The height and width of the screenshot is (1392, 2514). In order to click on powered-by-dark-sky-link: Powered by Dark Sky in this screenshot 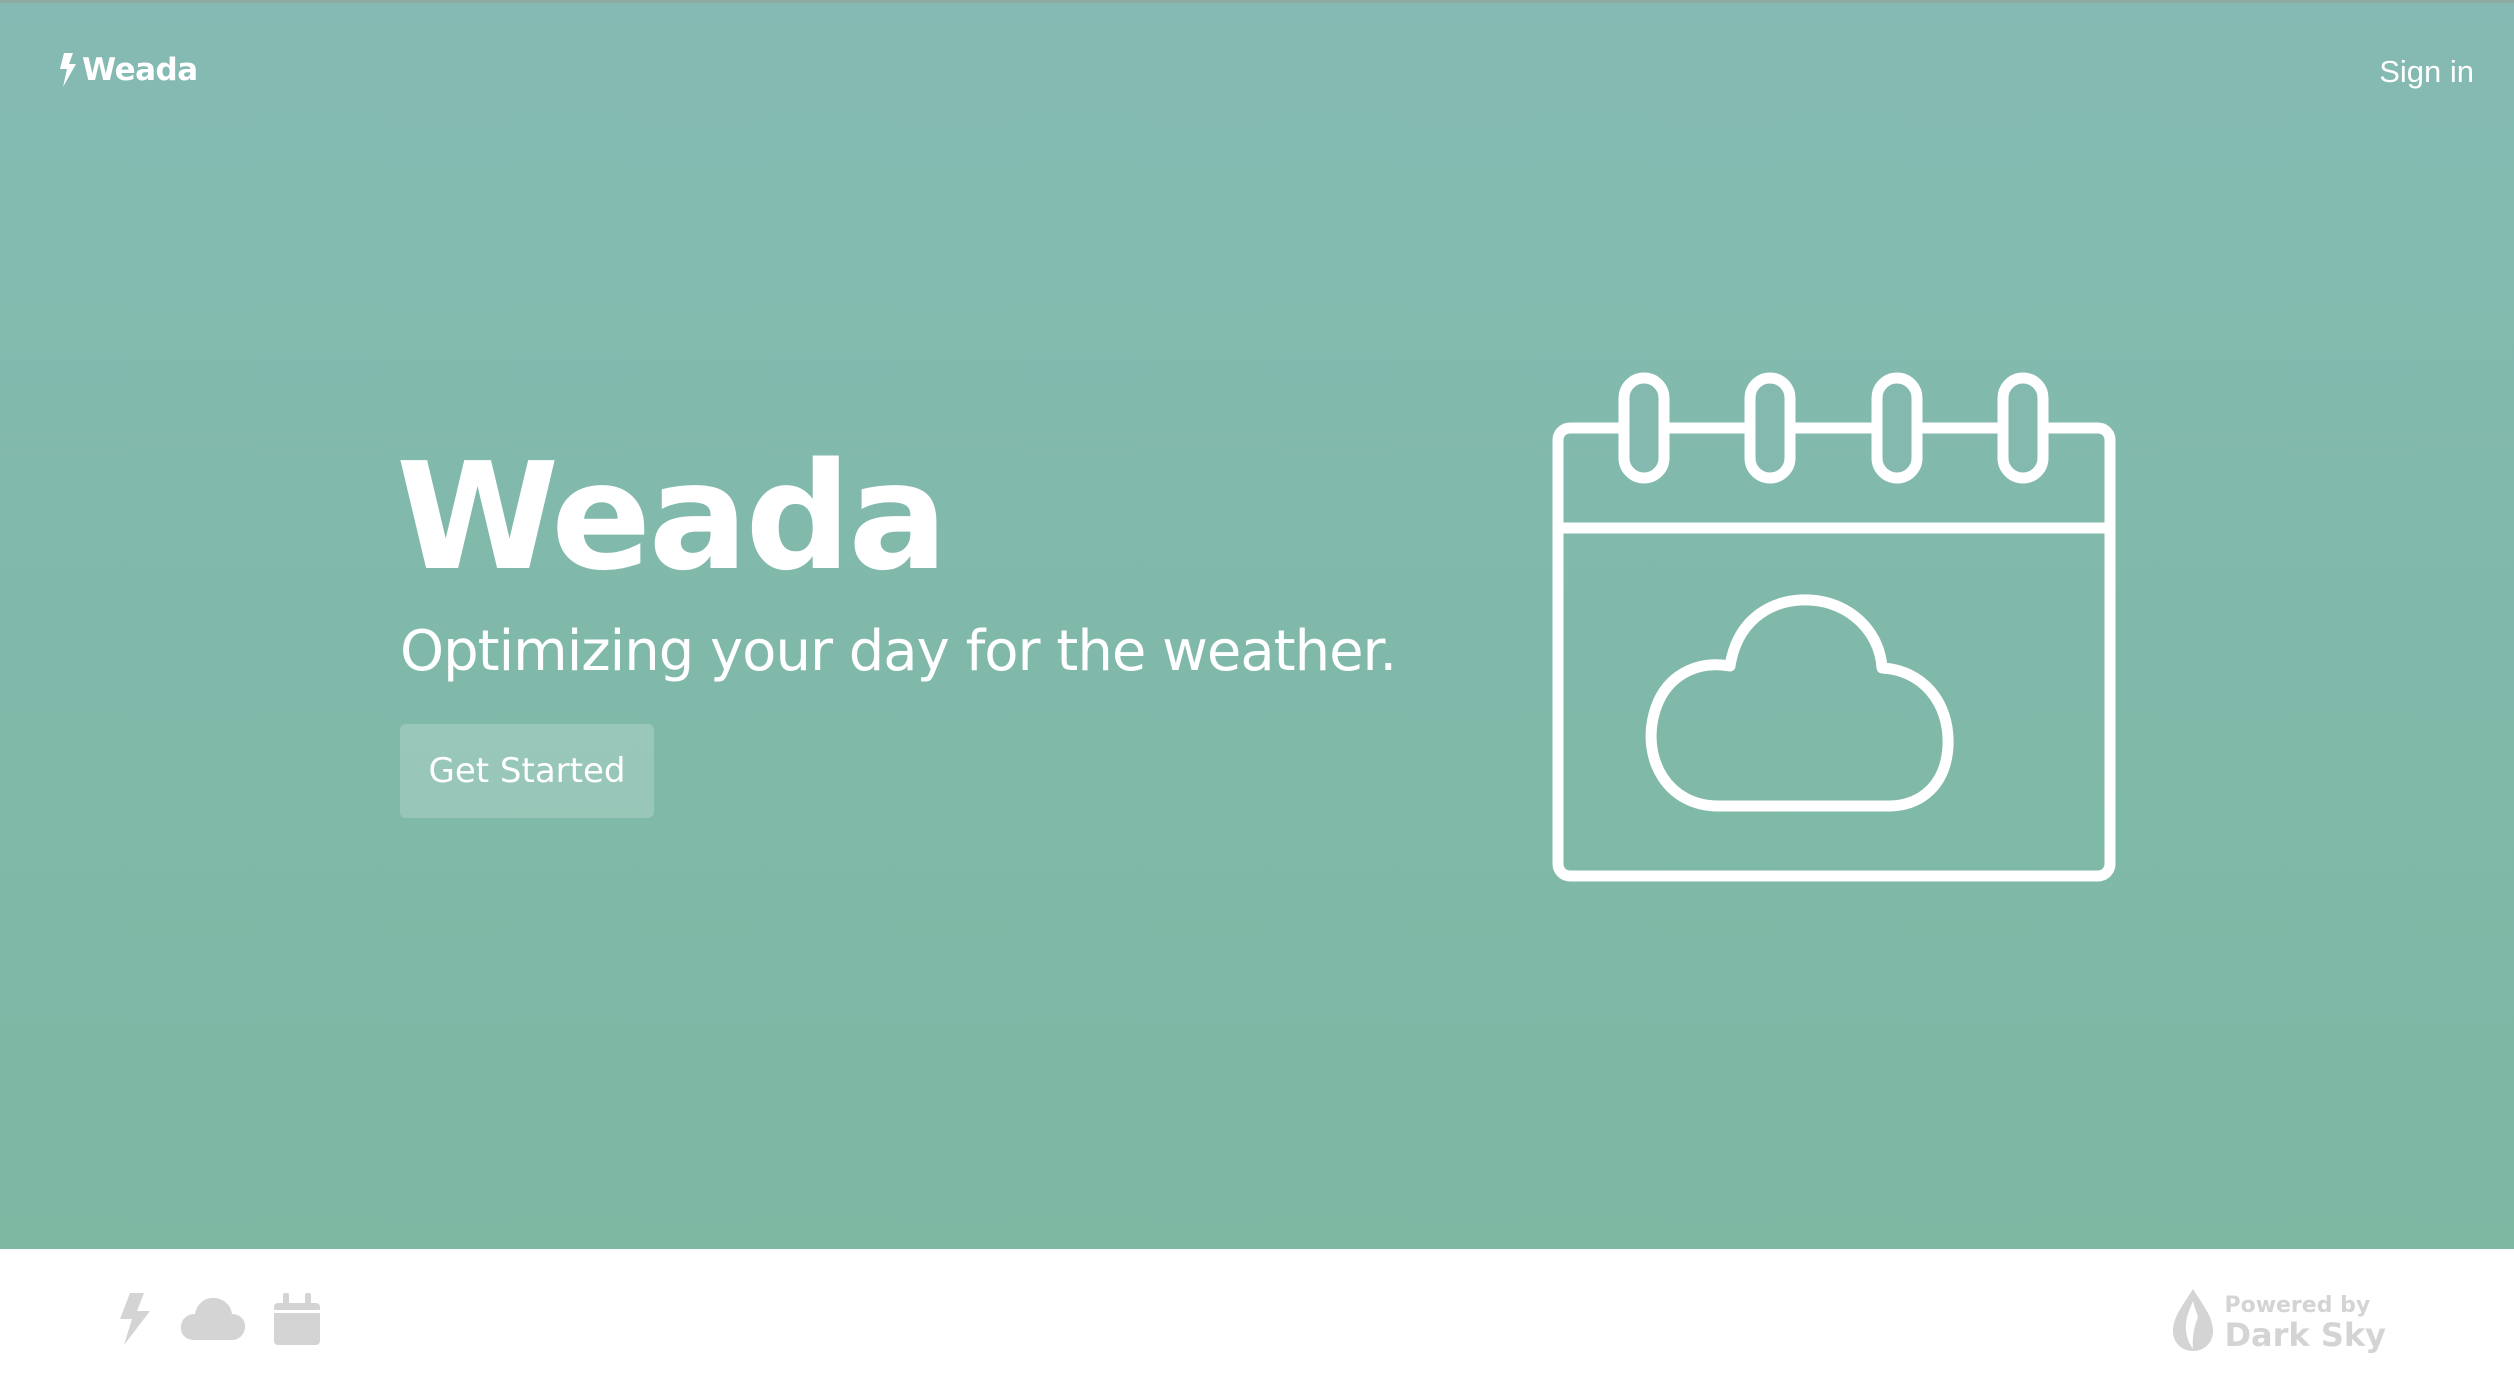, I will do `click(2278, 1322)`.